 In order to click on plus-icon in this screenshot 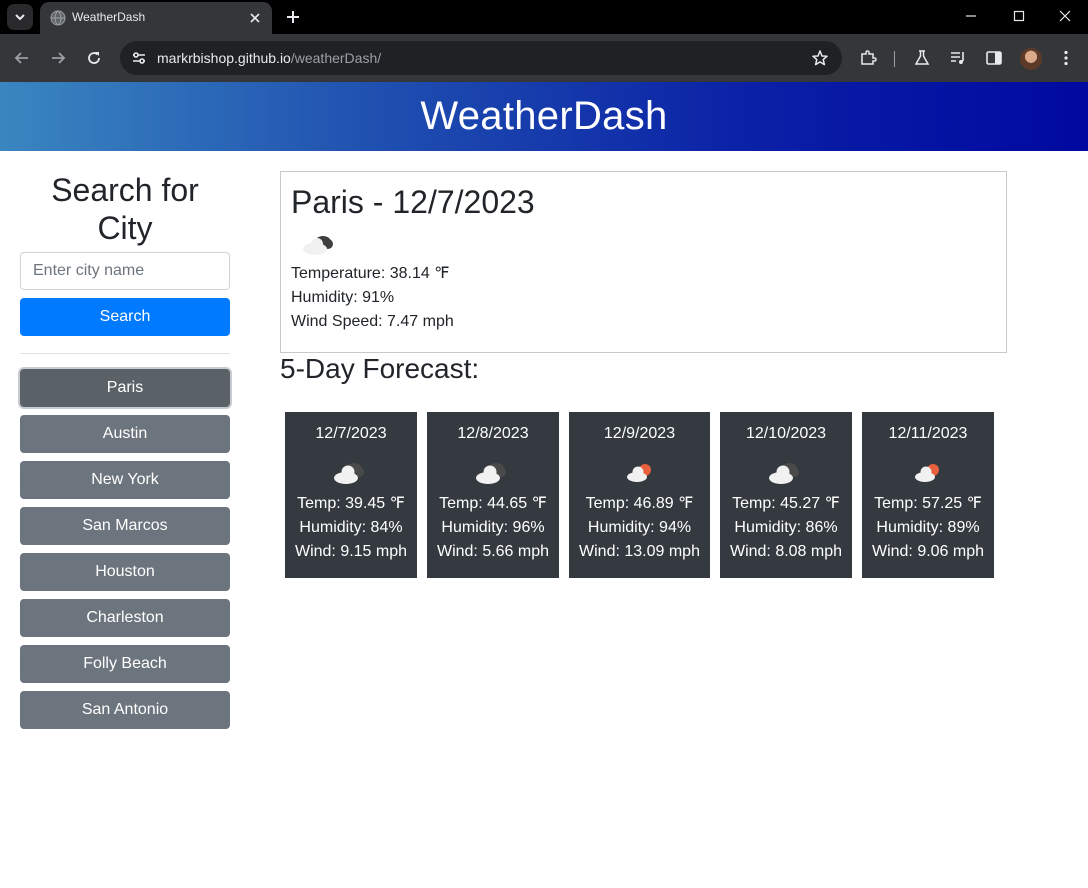, I will do `click(293, 17)`.